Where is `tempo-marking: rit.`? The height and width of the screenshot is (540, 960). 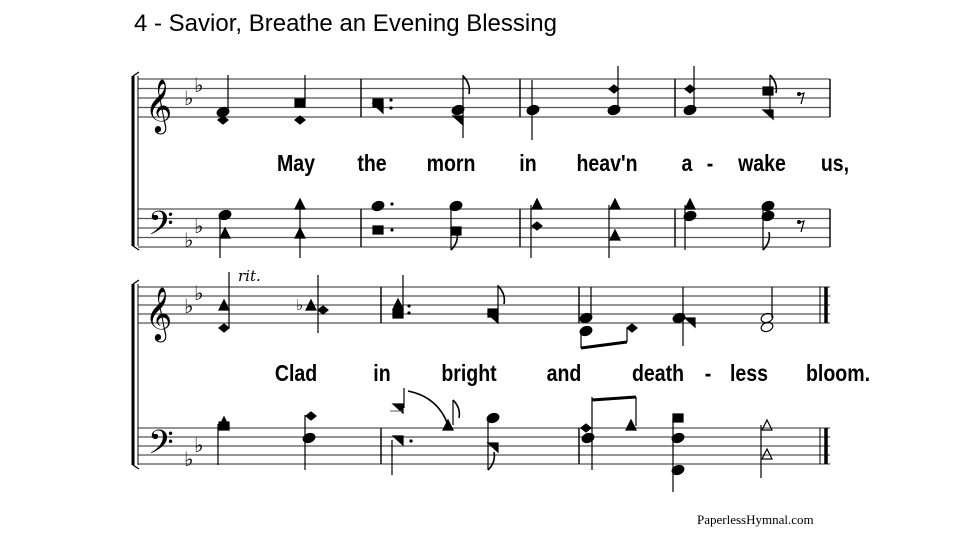
tempo-marking: rit. is located at coordinates (249, 276).